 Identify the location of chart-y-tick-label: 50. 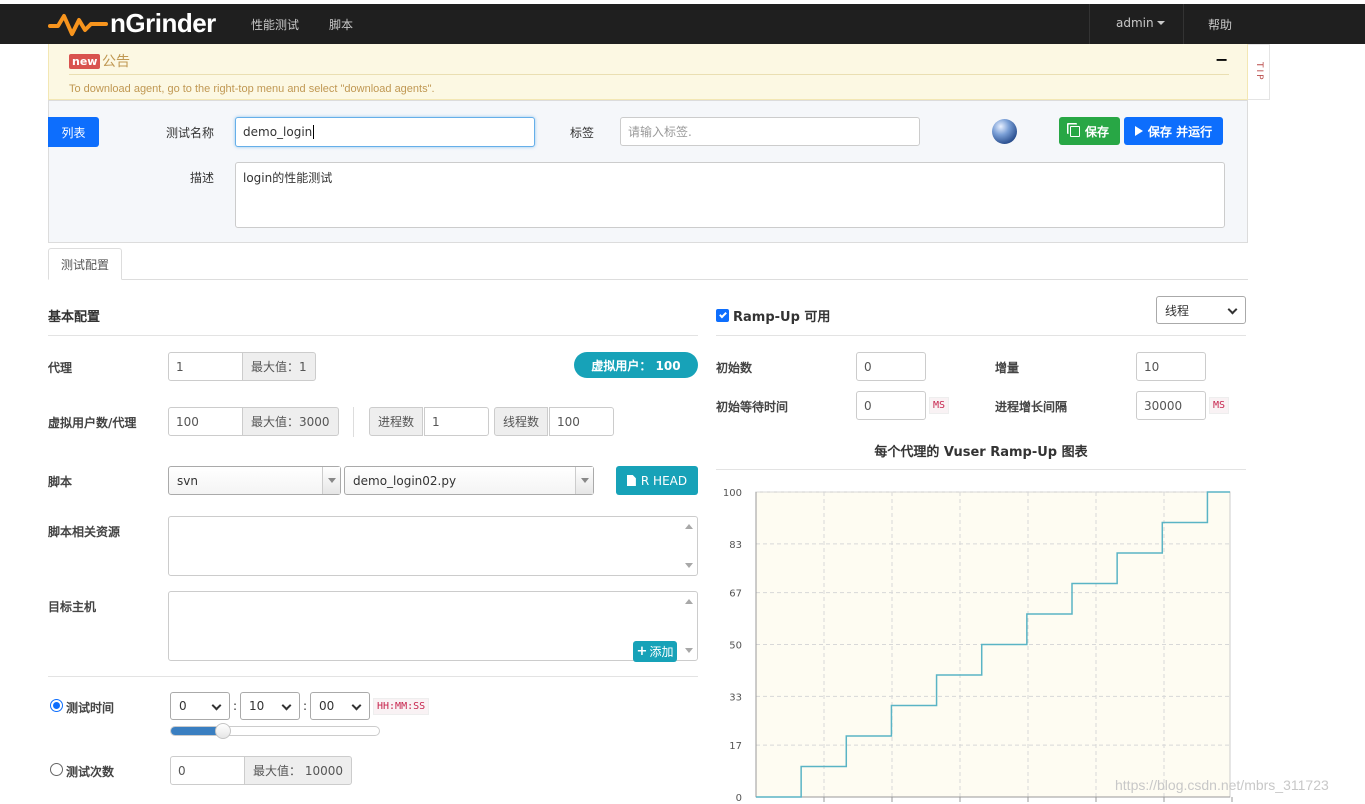
(735, 646).